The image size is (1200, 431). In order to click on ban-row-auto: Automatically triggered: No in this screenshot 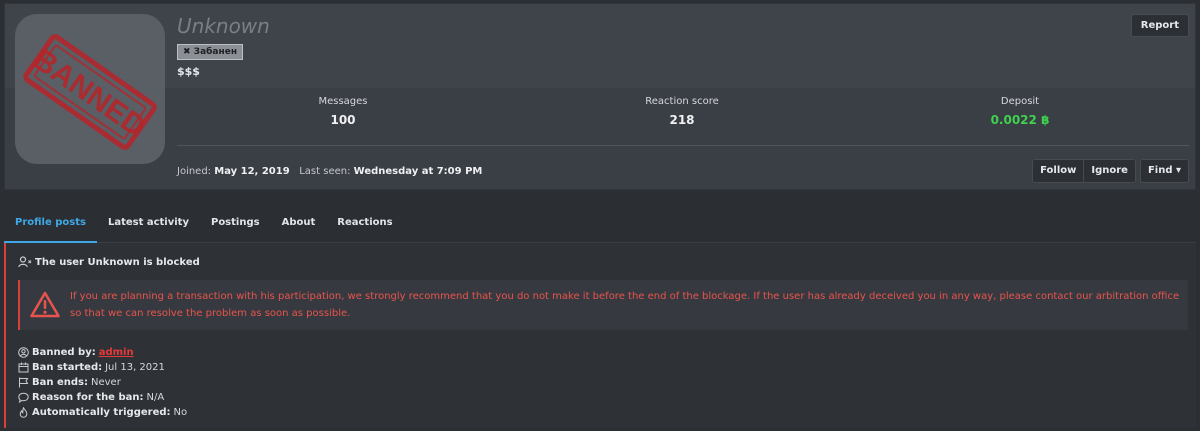, I will do `click(102, 412)`.